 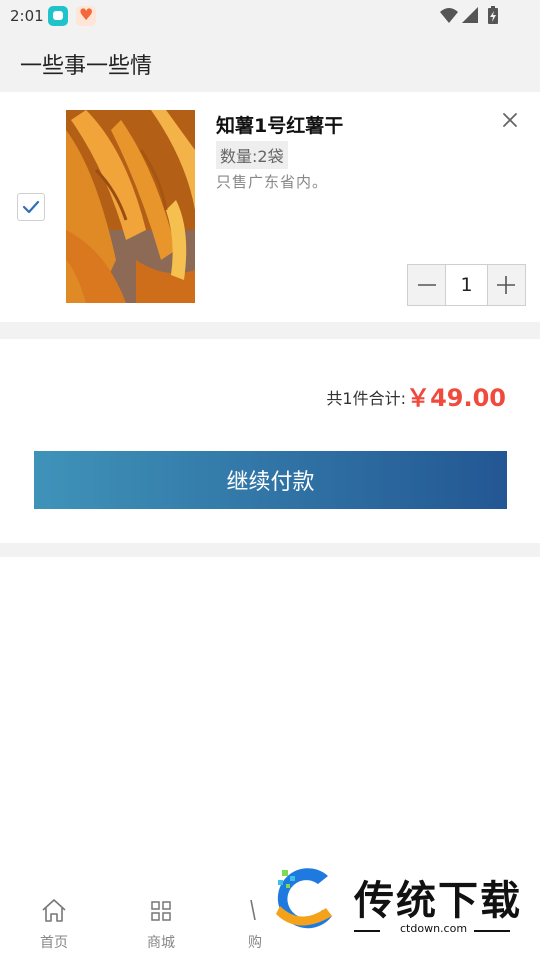 I want to click on page-header: 一些事一些情, so click(x=270, y=62).